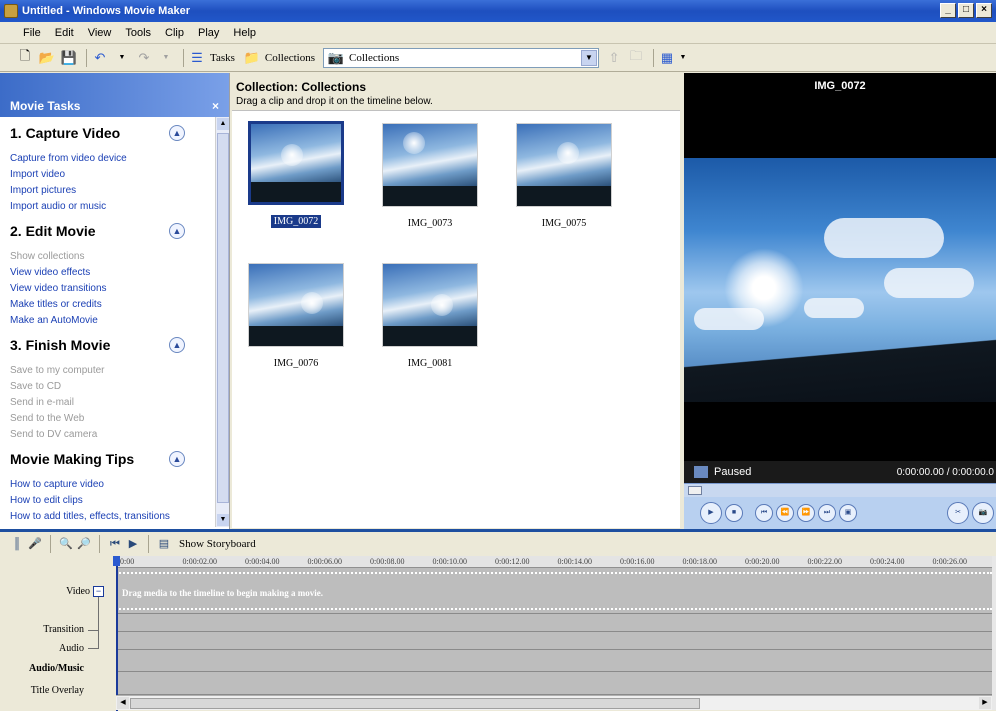 The height and width of the screenshot is (711, 996). What do you see at coordinates (589, 57) in the screenshot?
I see `chevron-down-icon: ▼` at bounding box center [589, 57].